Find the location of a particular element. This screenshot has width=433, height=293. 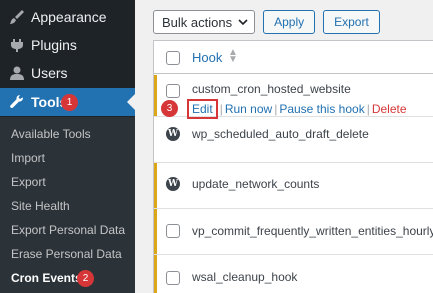

bulk-actions-value: Bulk actions is located at coordinates (197, 22).